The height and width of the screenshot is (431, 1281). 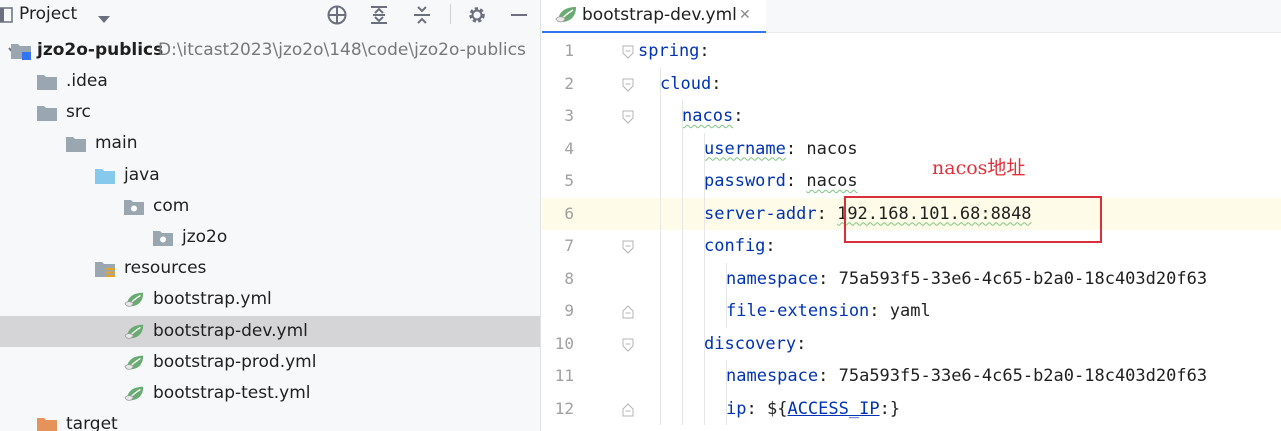 I want to click on tree-item-label: bootstrap.yml, so click(x=212, y=299).